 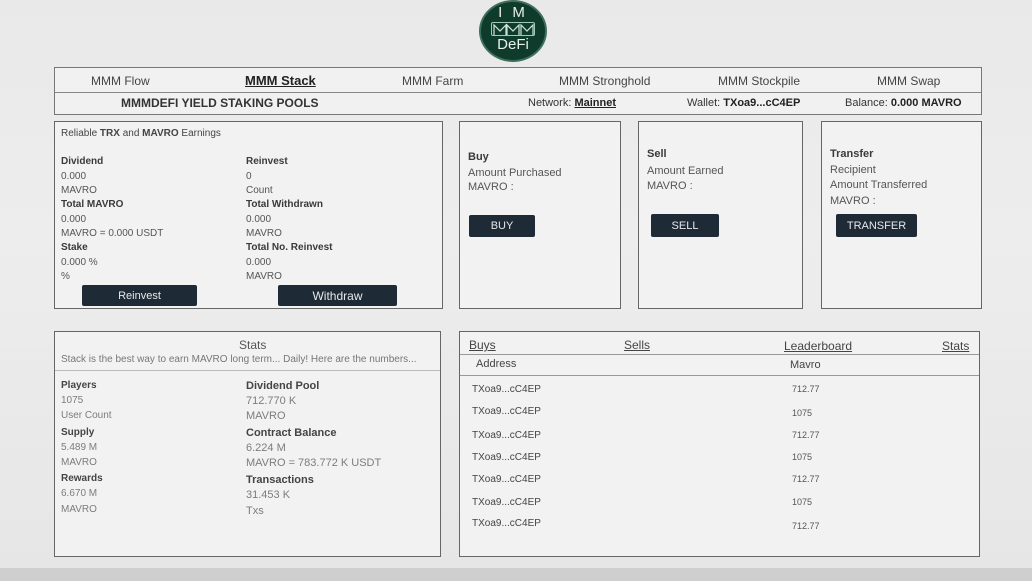 I want to click on supply-label: Supply, so click(x=78, y=432).